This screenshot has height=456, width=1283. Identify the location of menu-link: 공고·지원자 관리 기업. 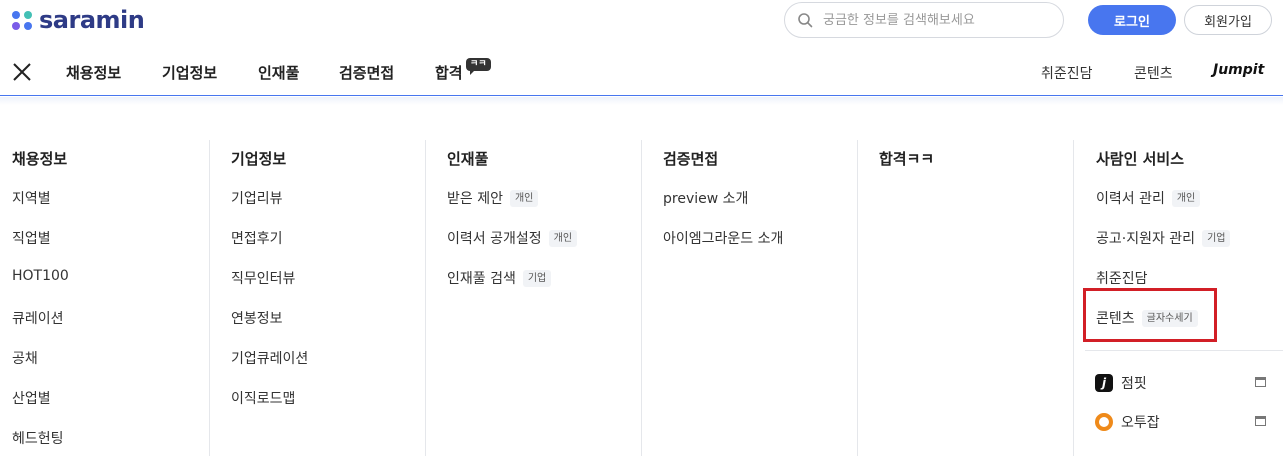
(1163, 238).